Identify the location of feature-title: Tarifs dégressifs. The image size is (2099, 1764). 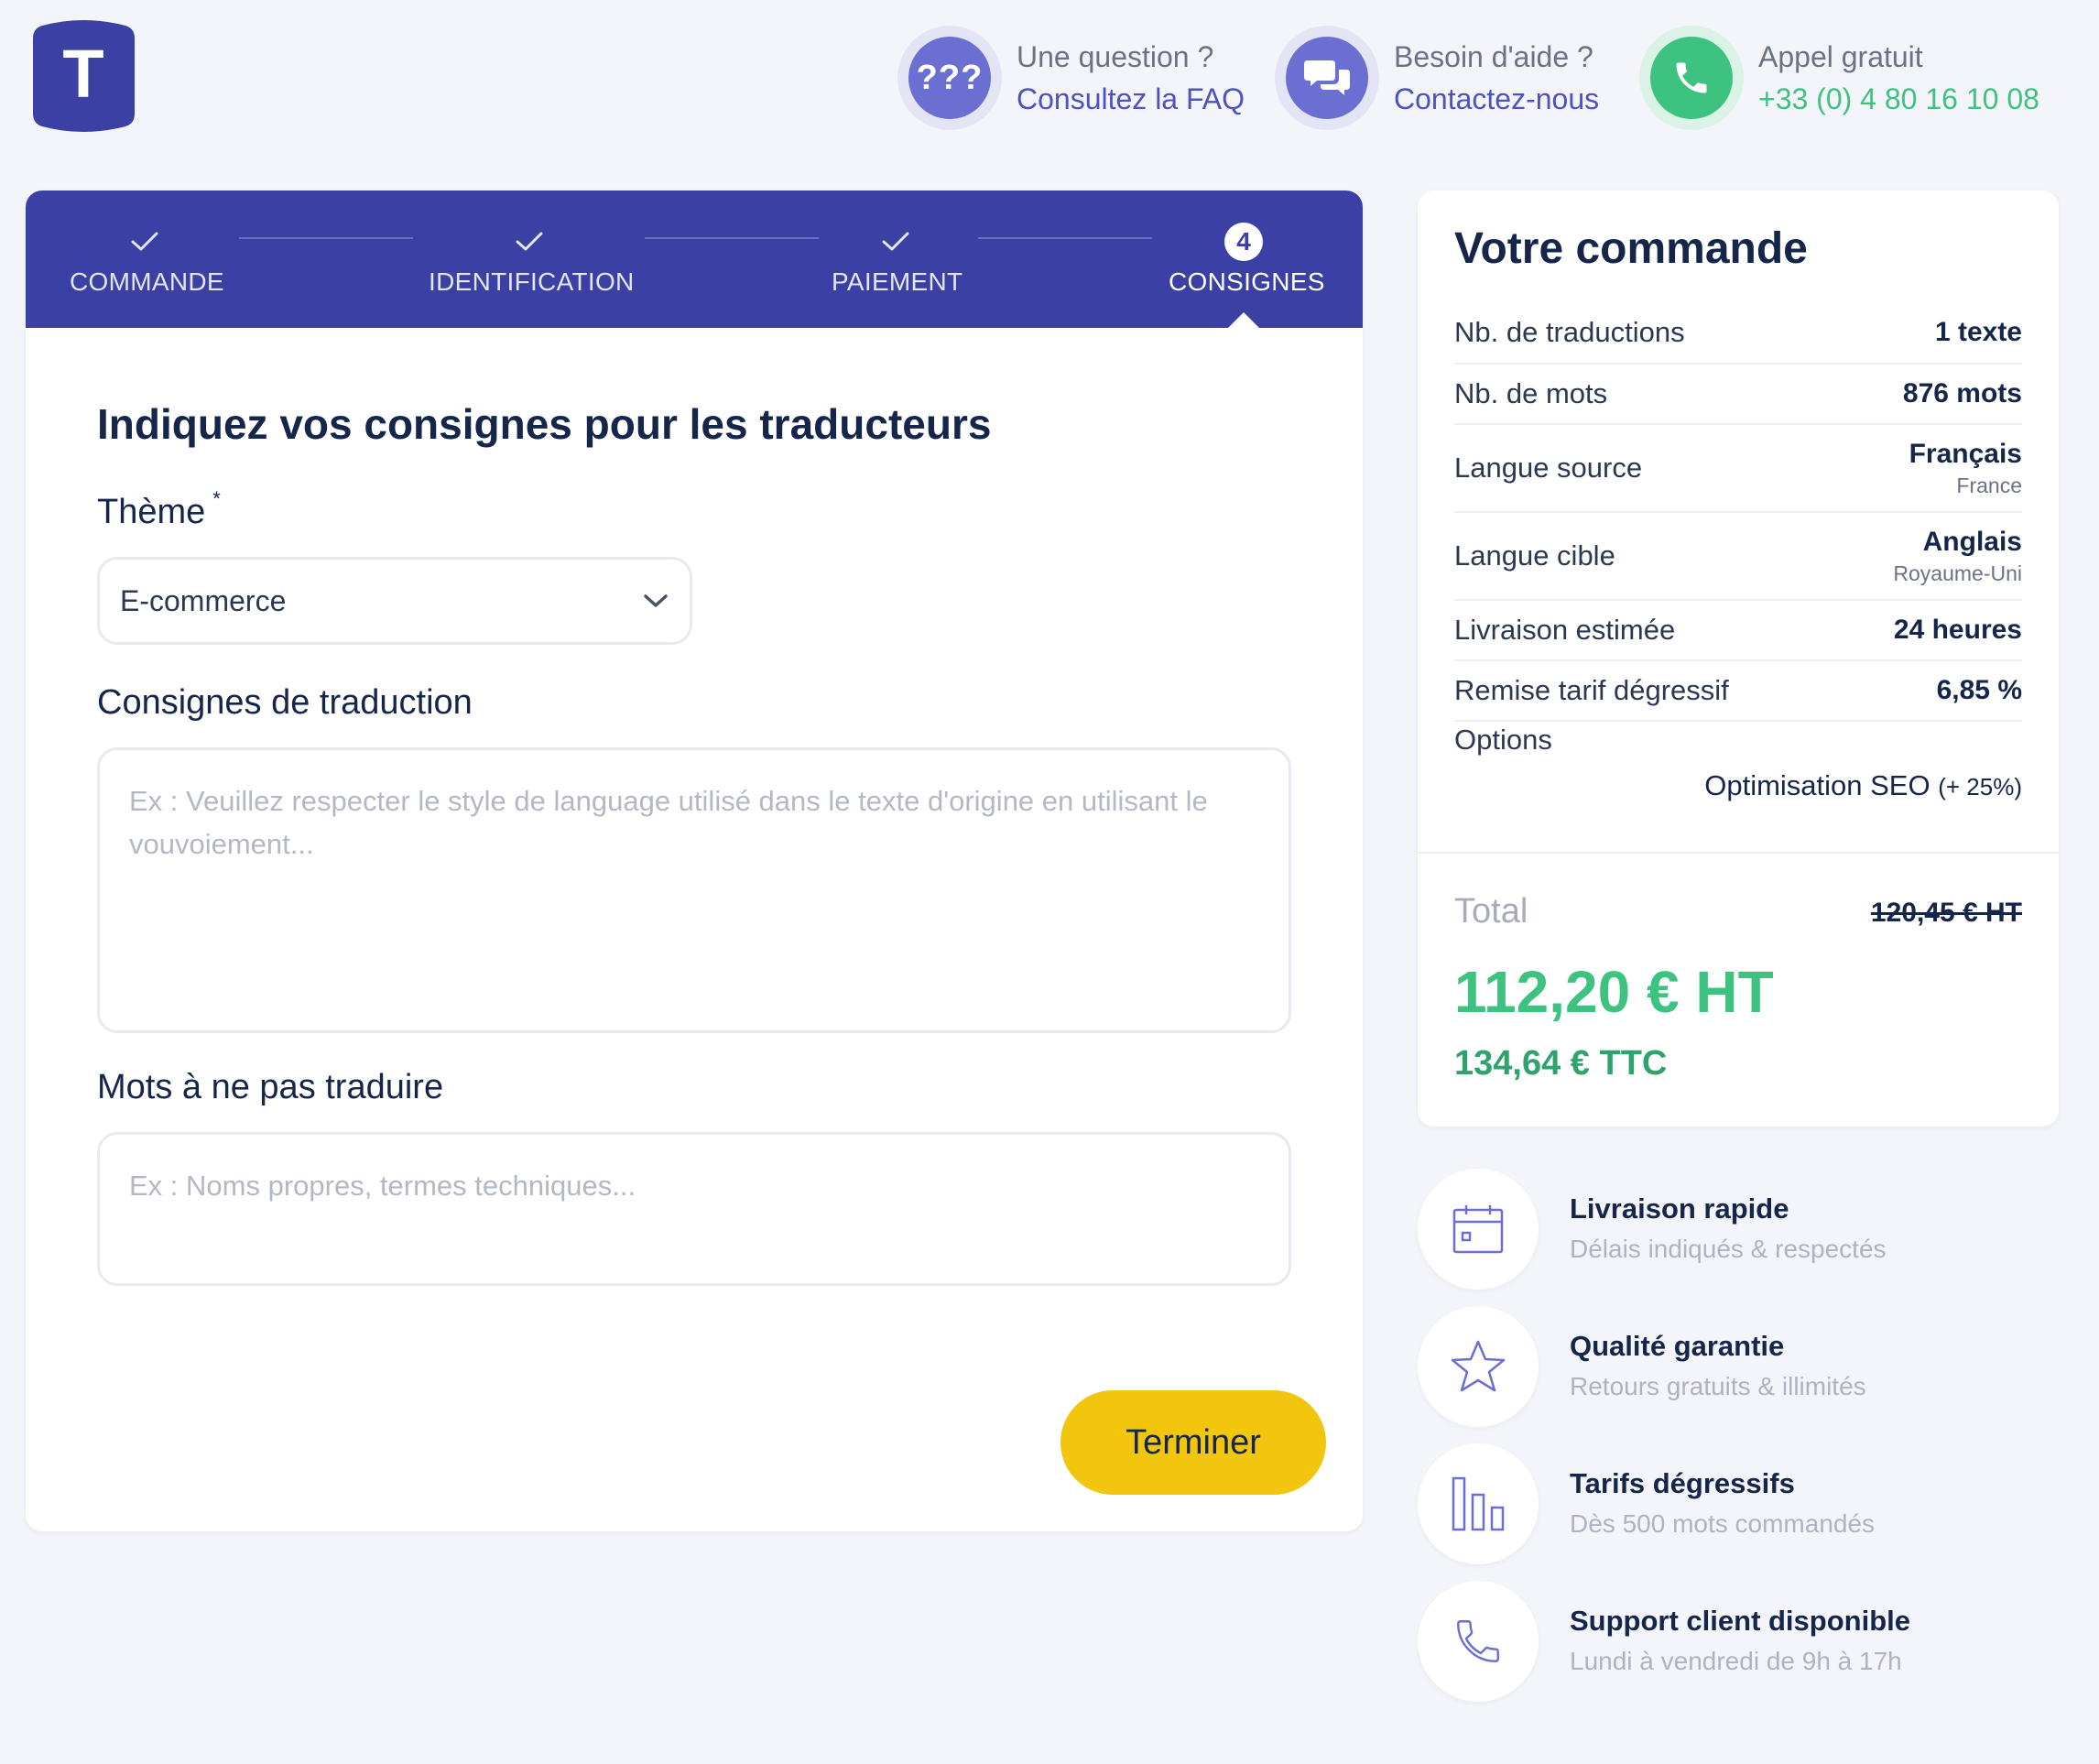
(1682, 1483).